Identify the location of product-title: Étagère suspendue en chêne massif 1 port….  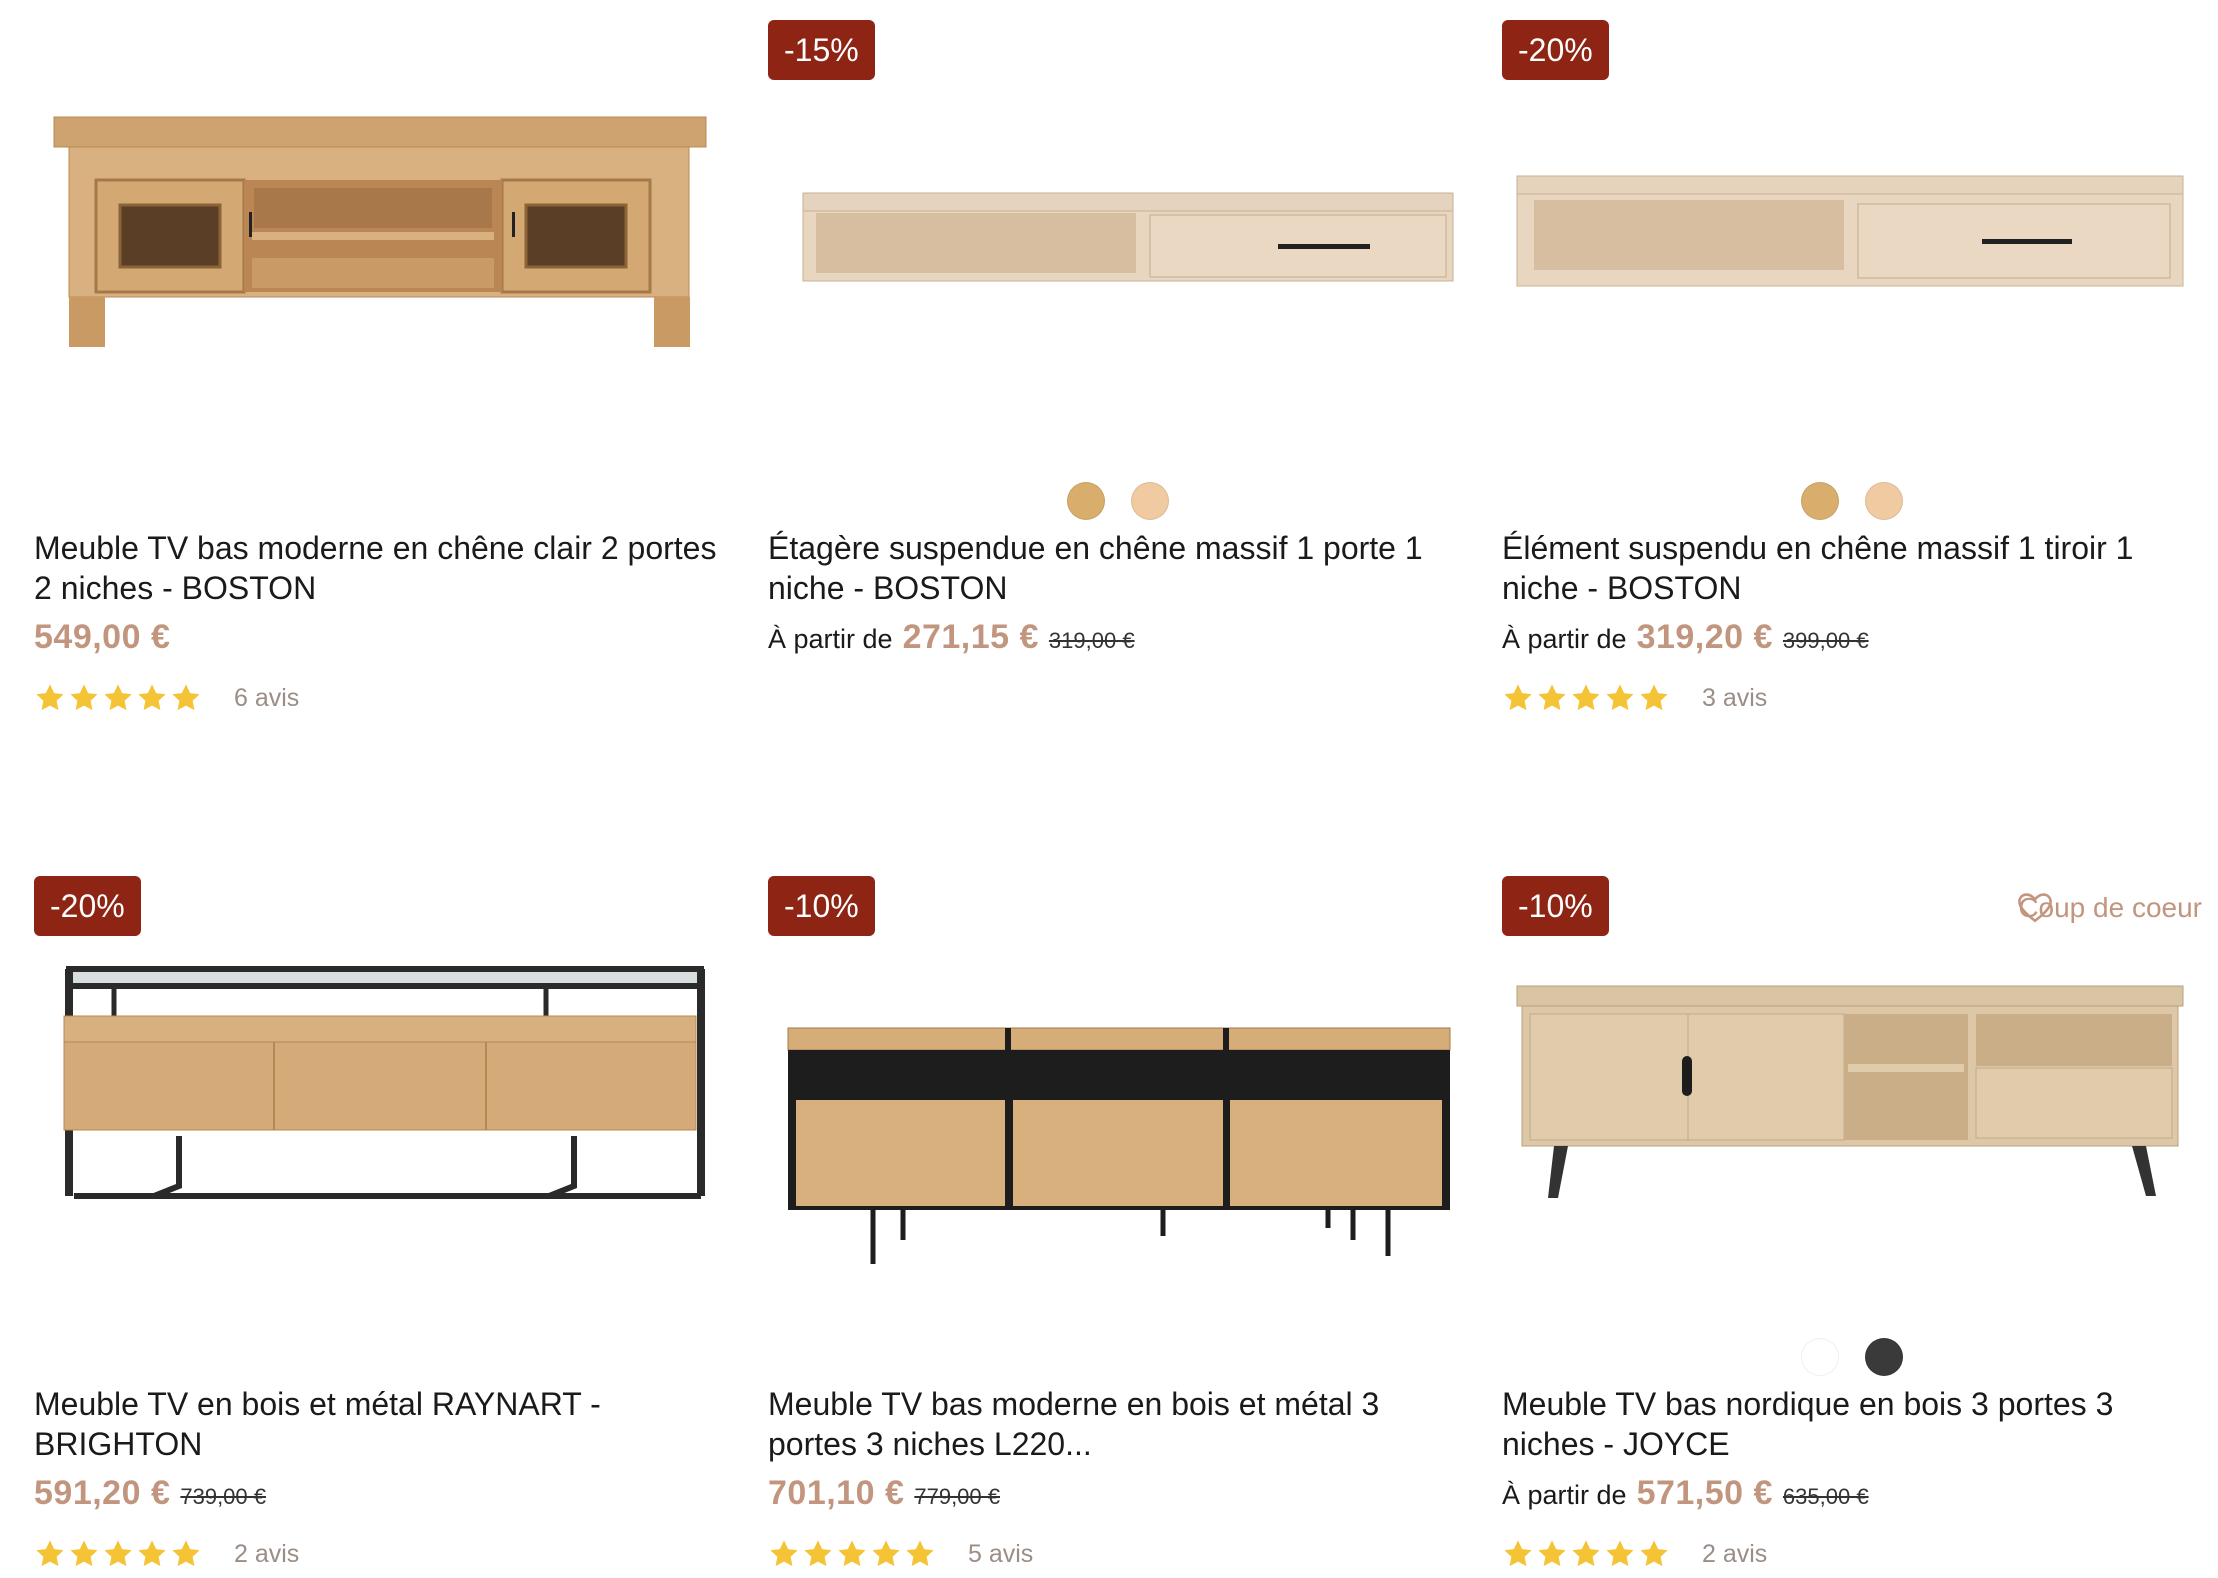
(1118, 568).